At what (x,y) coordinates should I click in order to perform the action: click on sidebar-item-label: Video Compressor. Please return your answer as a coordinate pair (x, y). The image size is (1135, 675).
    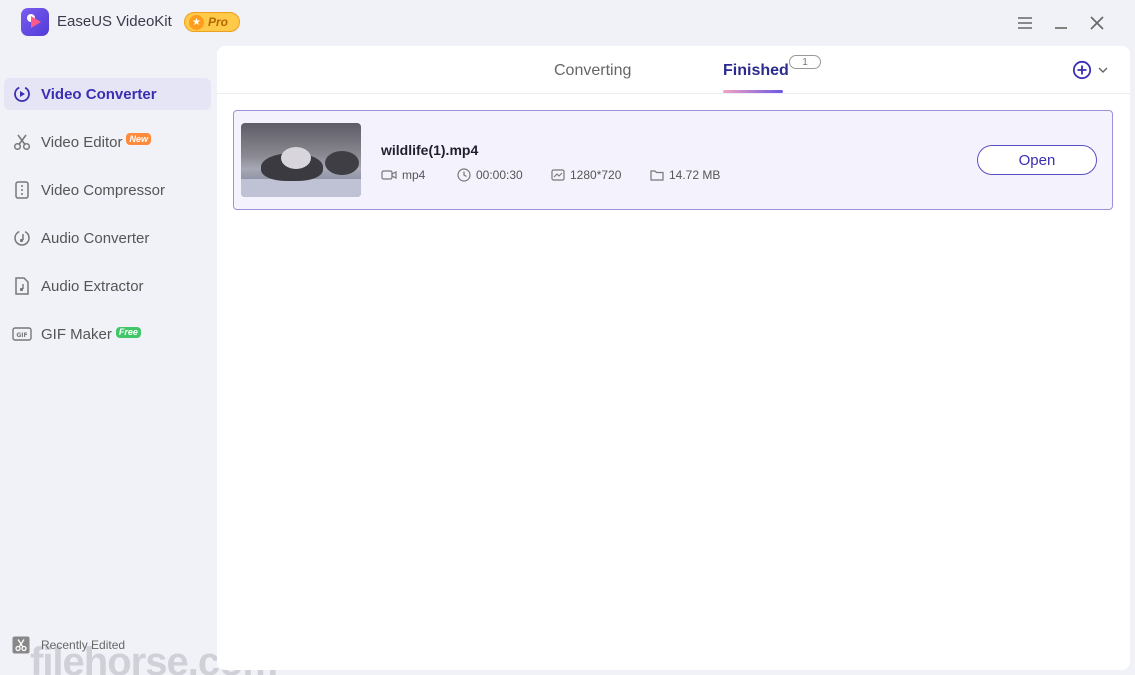
    Looking at the image, I should click on (103, 190).